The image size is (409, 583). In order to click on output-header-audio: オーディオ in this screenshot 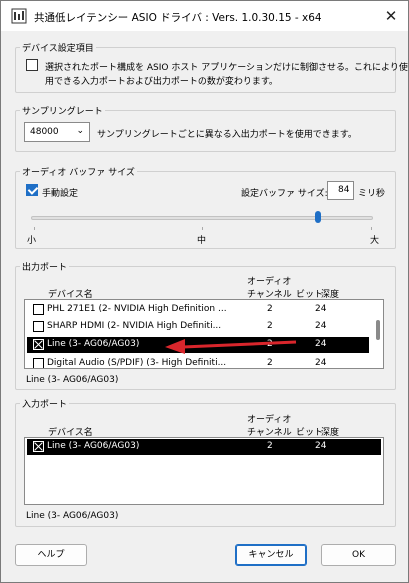, I will do `click(269, 282)`.